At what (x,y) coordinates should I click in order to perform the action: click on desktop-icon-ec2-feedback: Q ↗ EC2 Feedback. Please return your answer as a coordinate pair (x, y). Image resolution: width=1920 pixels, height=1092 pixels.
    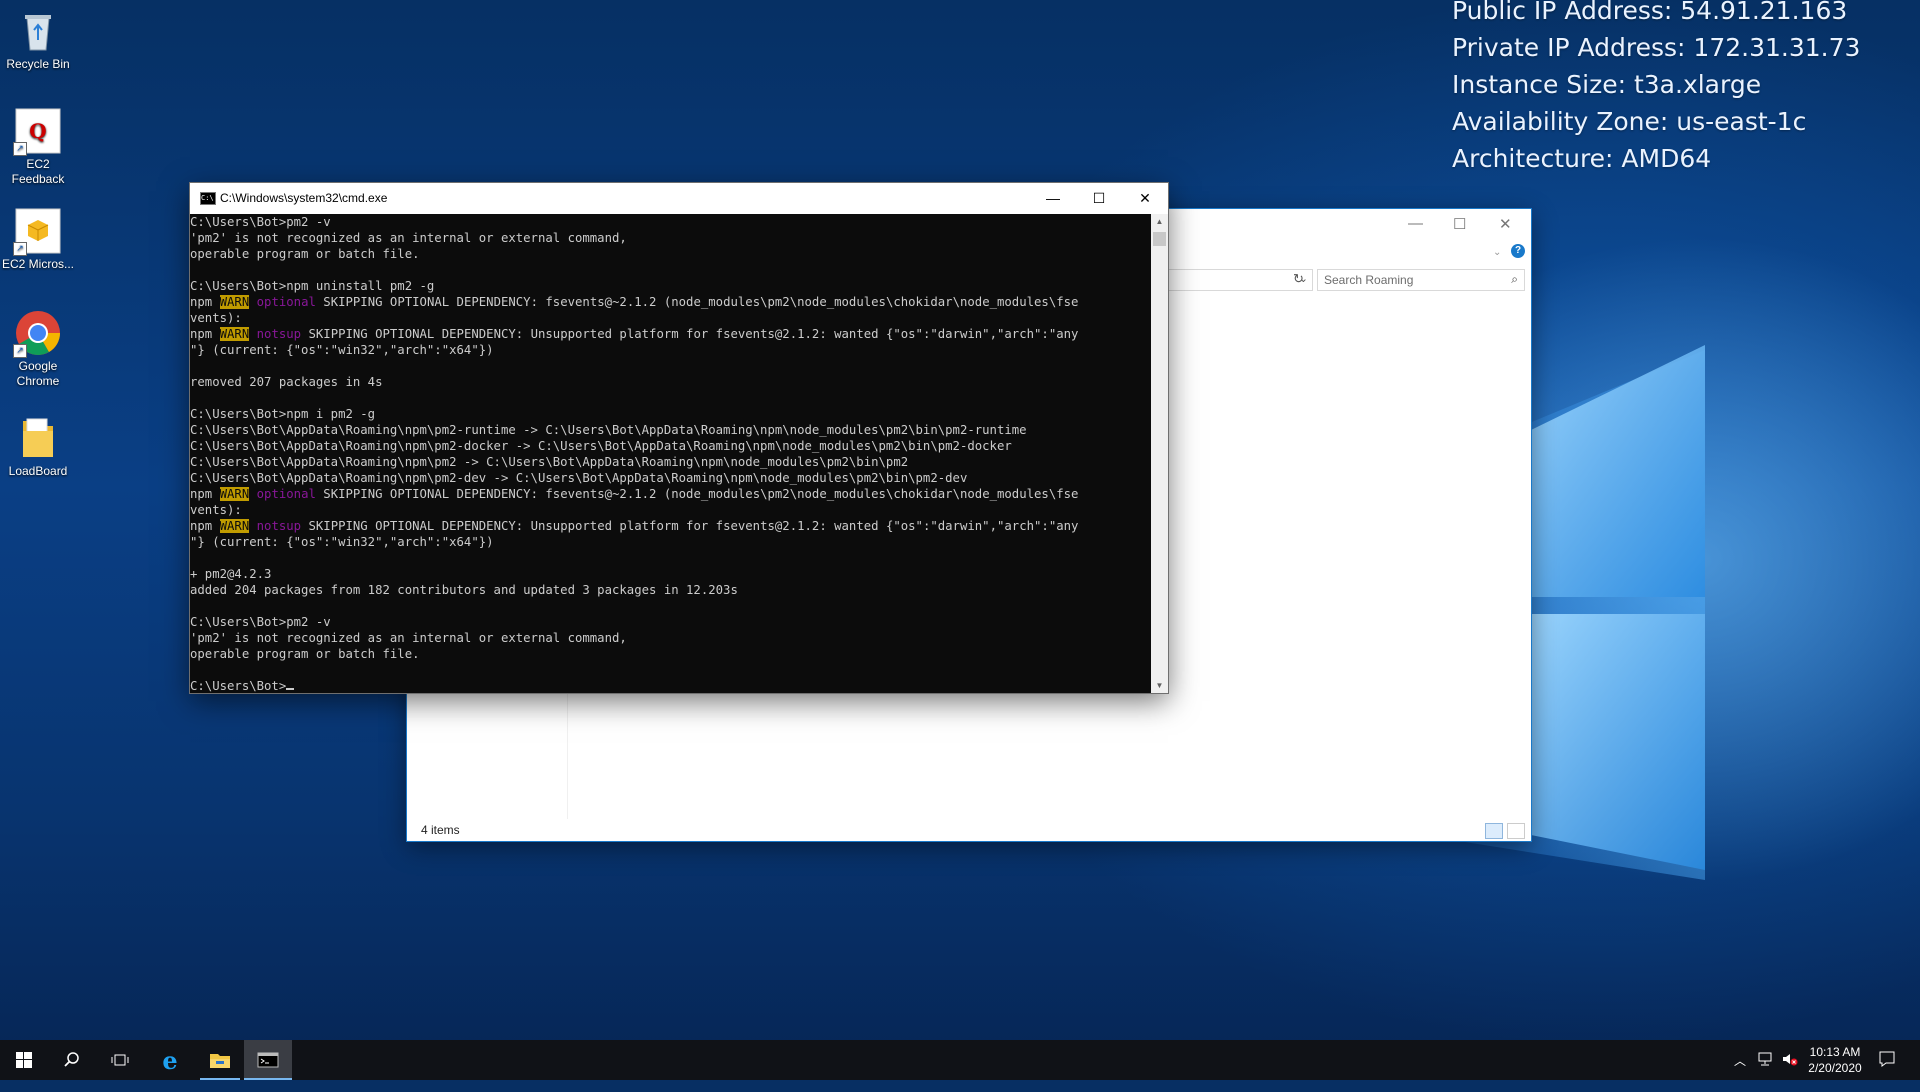
    Looking at the image, I should click on (38, 147).